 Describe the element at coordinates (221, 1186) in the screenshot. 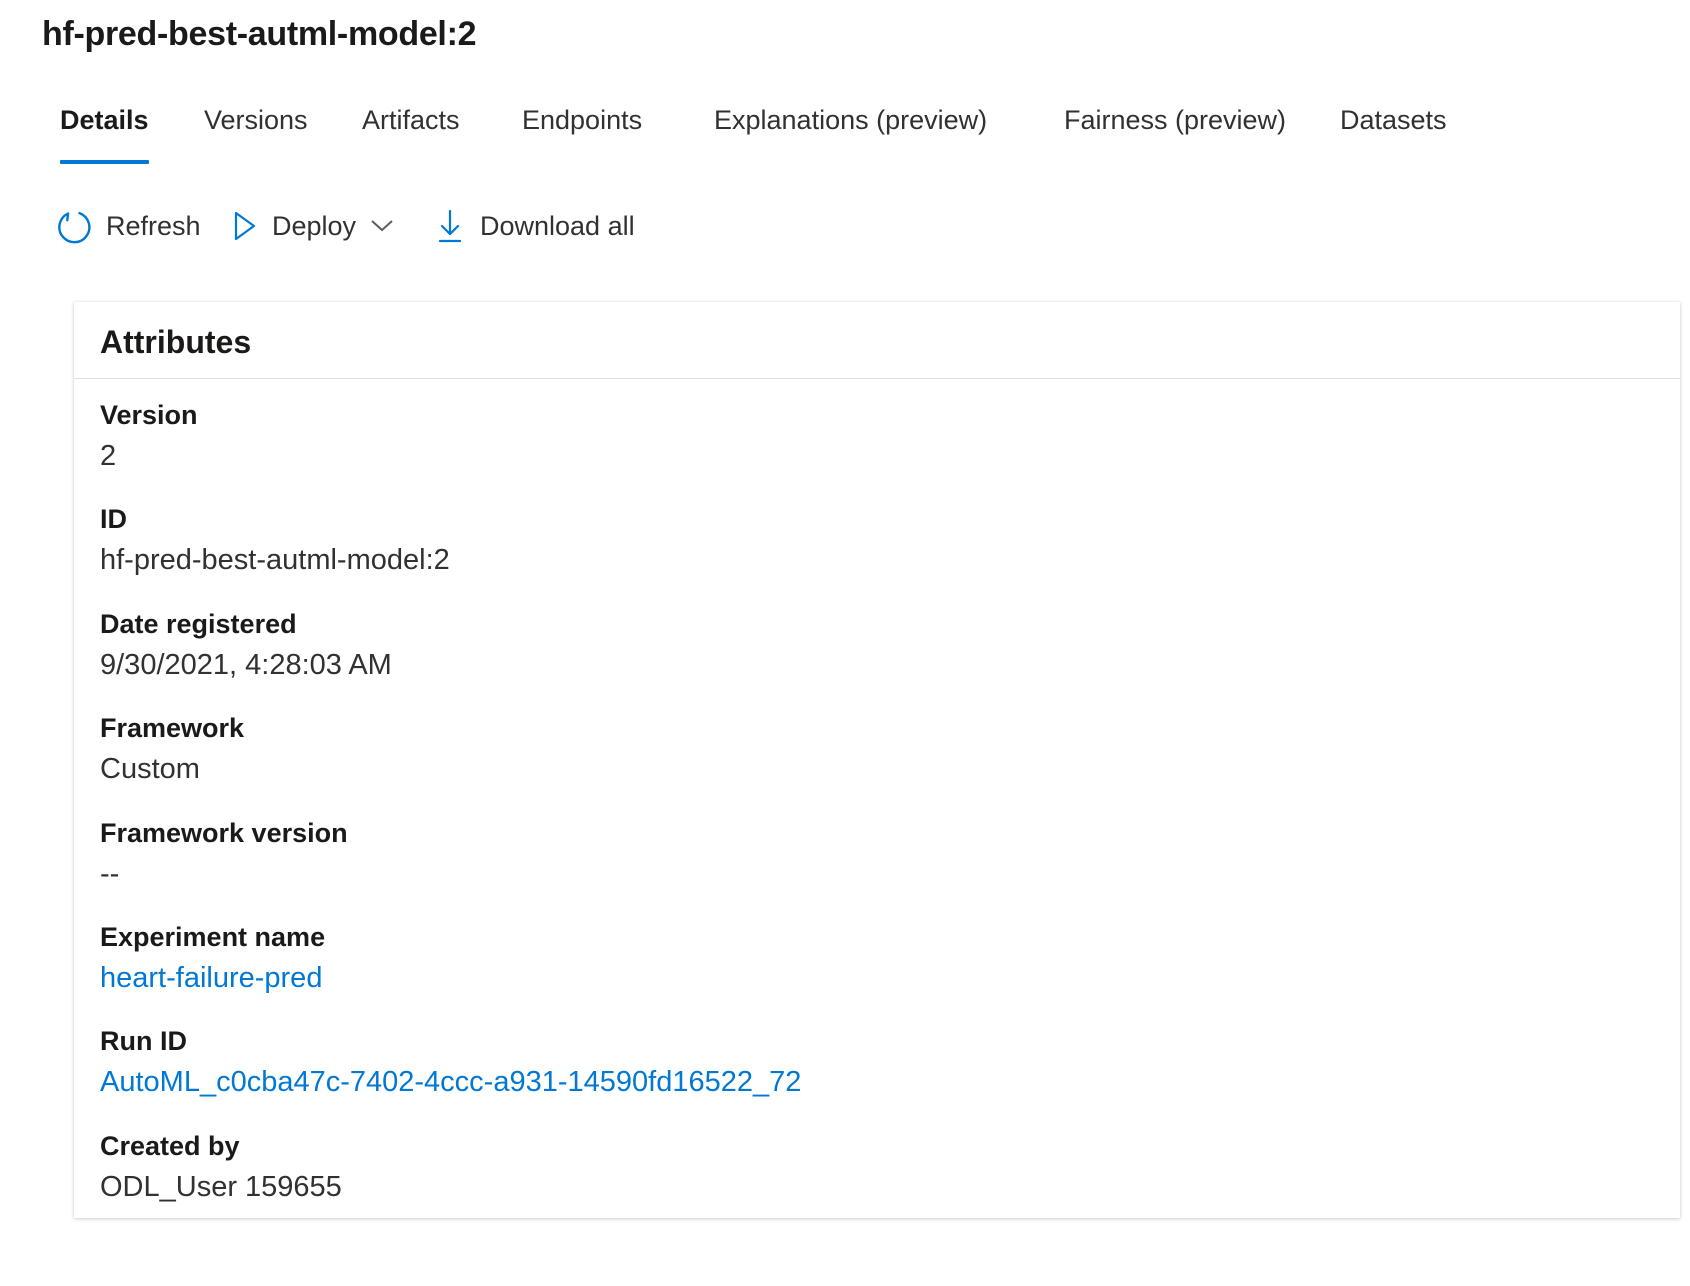

I see `attribute-value: ODL_User 159655` at that location.